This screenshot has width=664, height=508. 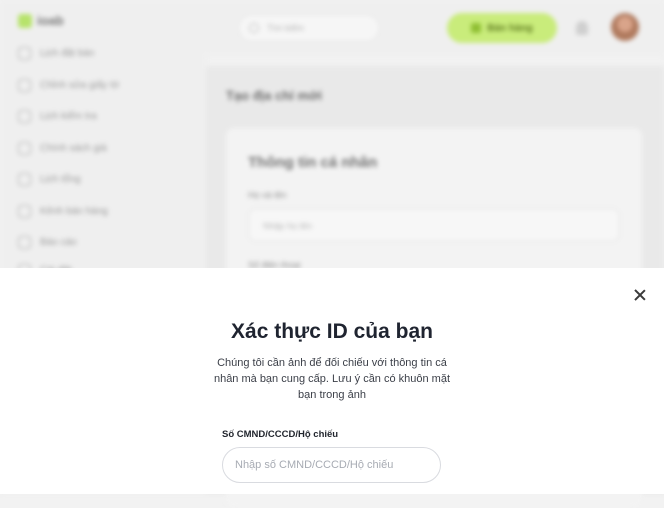 What do you see at coordinates (50, 20) in the screenshot?
I see `logo-text: ioab` at bounding box center [50, 20].